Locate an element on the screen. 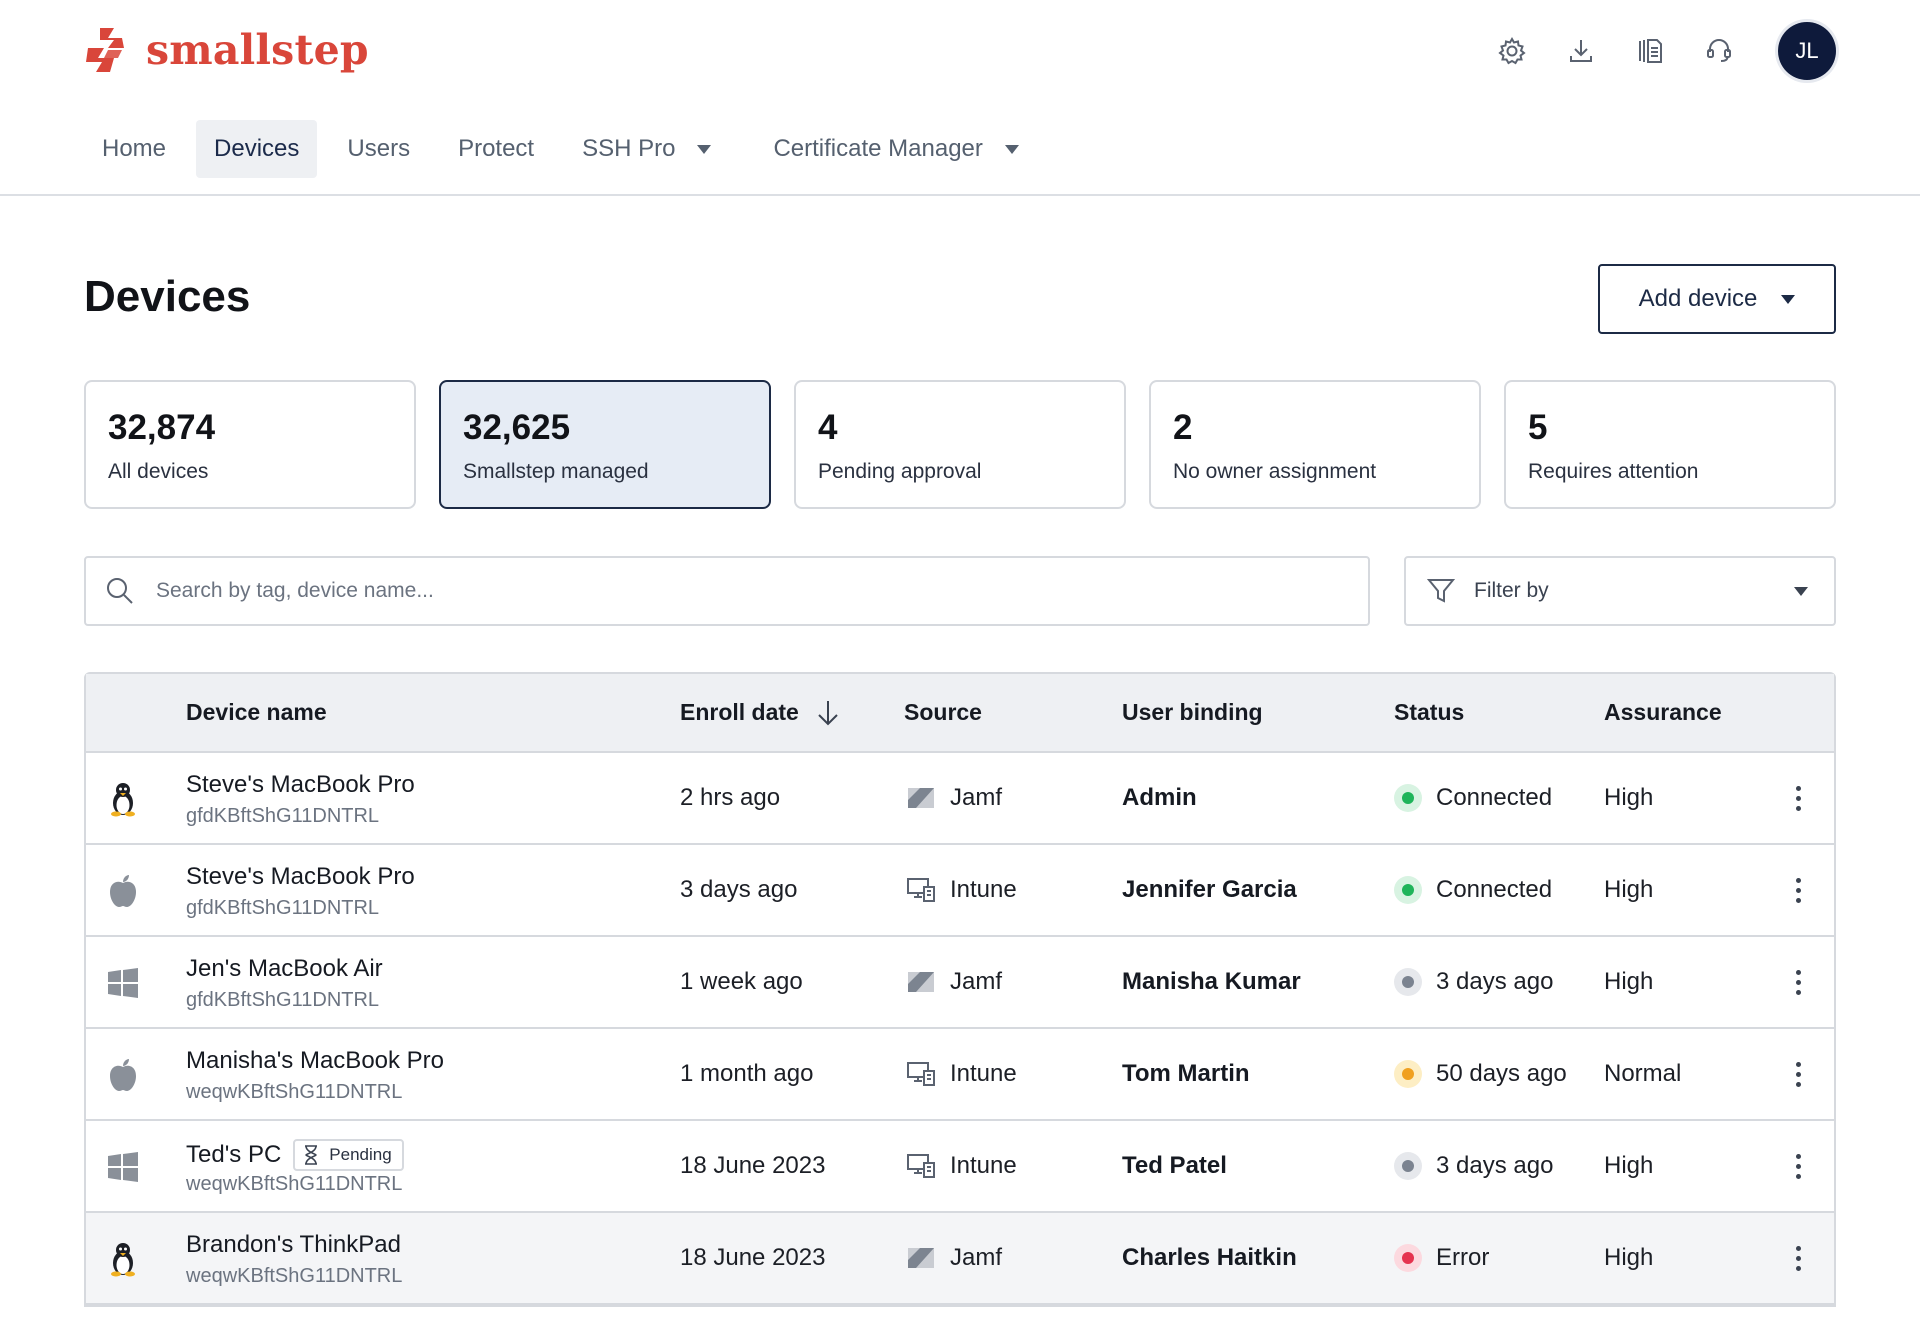  nav-ssh-pro: SSH Pro is located at coordinates (646, 149).